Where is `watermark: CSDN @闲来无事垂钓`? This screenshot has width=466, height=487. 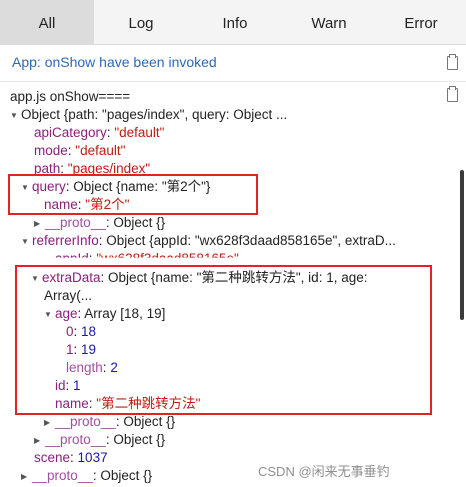 watermark: CSDN @闲来无事垂钓 is located at coordinates (324, 471).